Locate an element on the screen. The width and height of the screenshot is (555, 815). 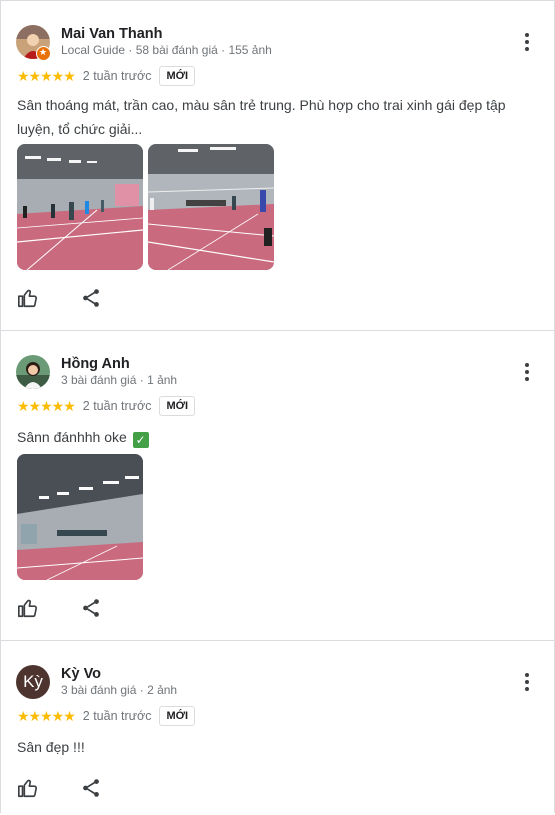
reviewer-name: Kỳ Vo is located at coordinates (81, 674).